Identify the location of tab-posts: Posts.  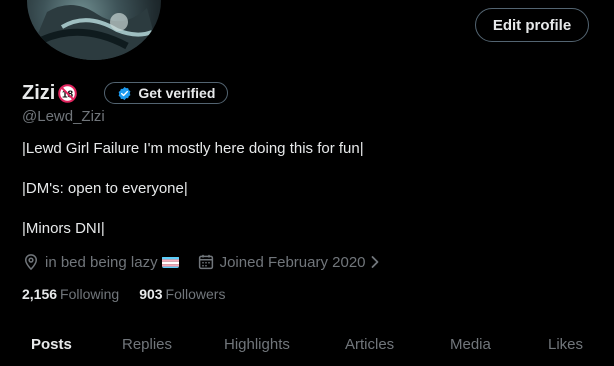
(51, 344).